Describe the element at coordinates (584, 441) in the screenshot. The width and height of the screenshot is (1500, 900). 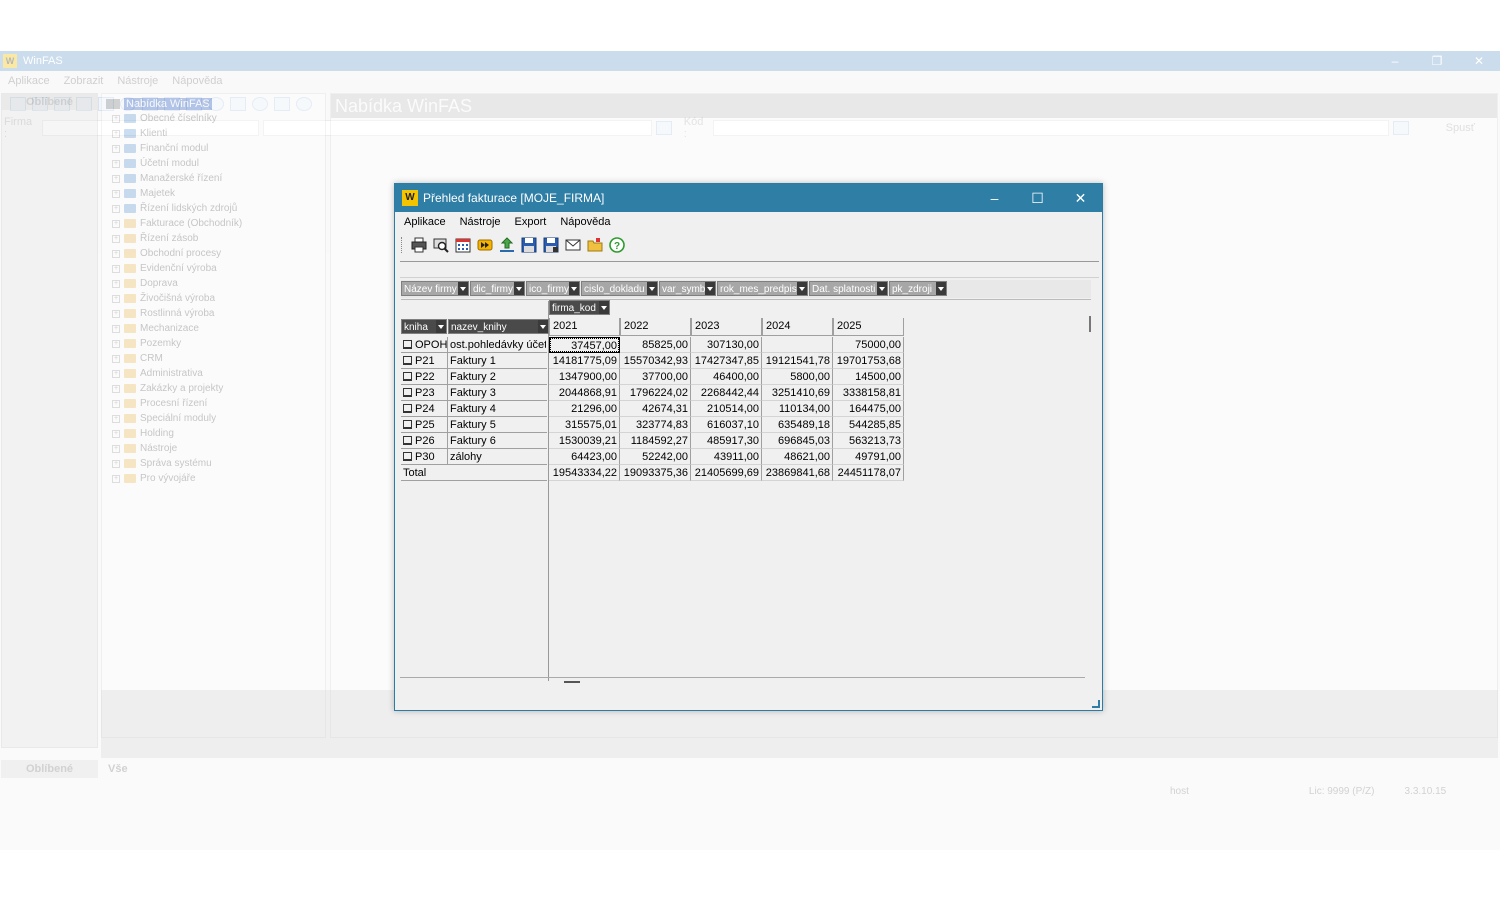
I see `data-cell: 1530039,21` at that location.